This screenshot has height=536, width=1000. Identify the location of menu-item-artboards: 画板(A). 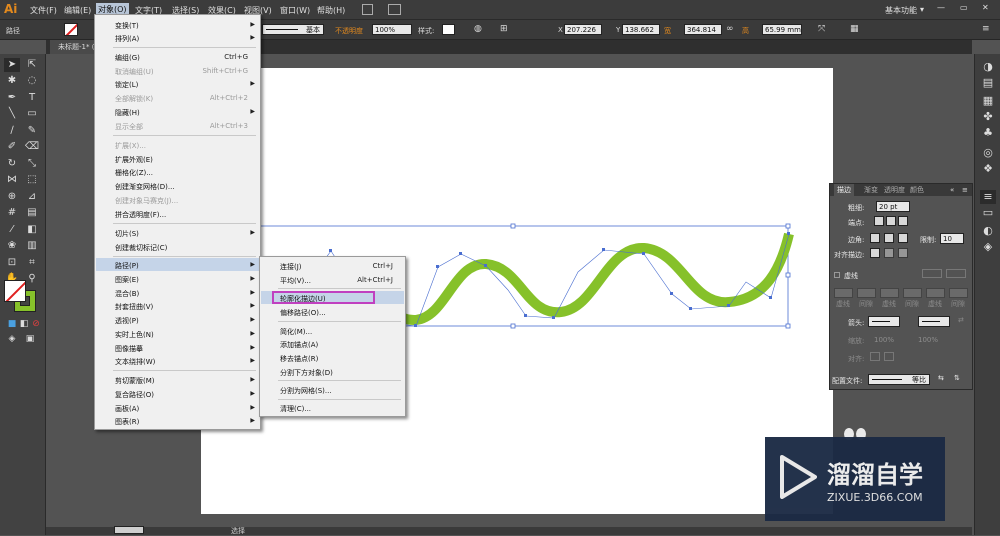
(127, 409).